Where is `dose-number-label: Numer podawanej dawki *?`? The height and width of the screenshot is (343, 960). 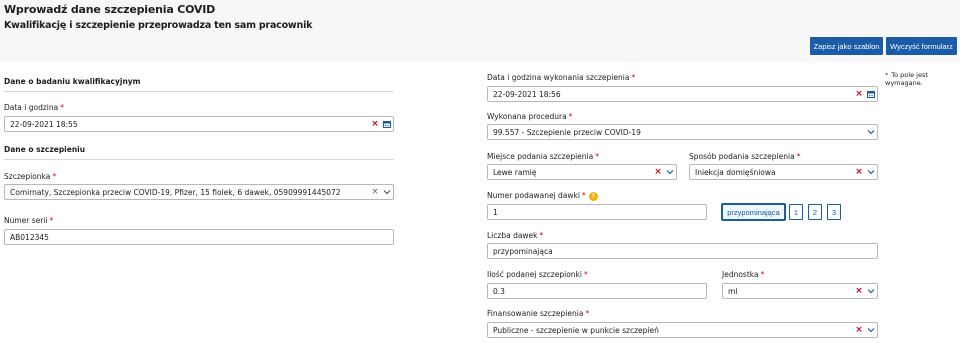
dose-number-label: Numer podawanej dawki *? is located at coordinates (542, 196).